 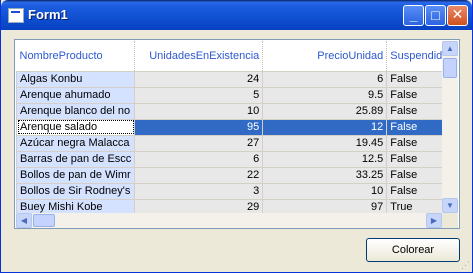 What do you see at coordinates (450, 220) in the screenshot?
I see `scrollbar-corner` at bounding box center [450, 220].